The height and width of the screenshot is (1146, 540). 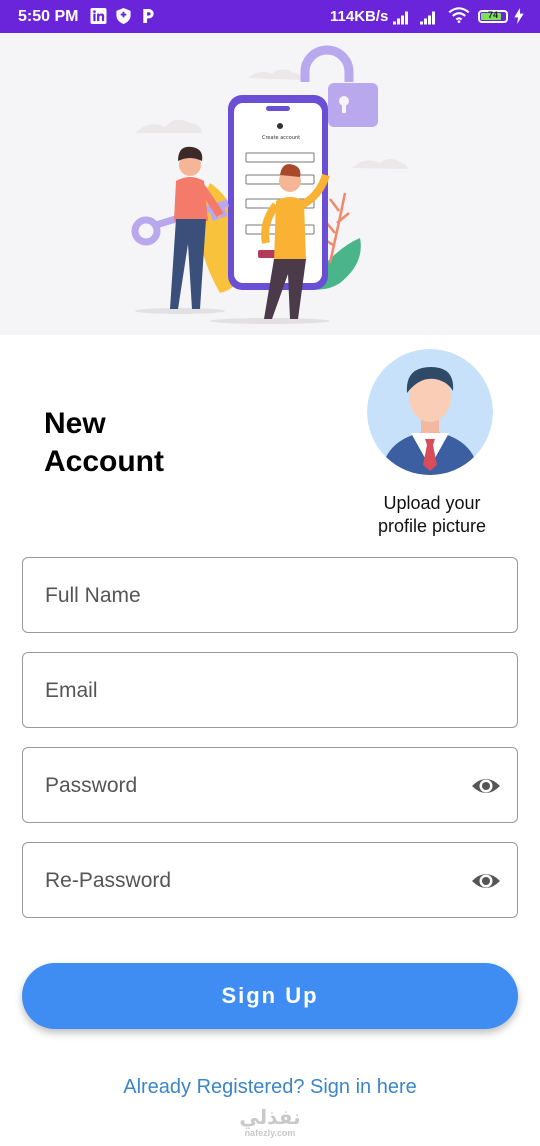 I want to click on sign-in-link: Already Registered? Sign in here, so click(x=270, y=1087).